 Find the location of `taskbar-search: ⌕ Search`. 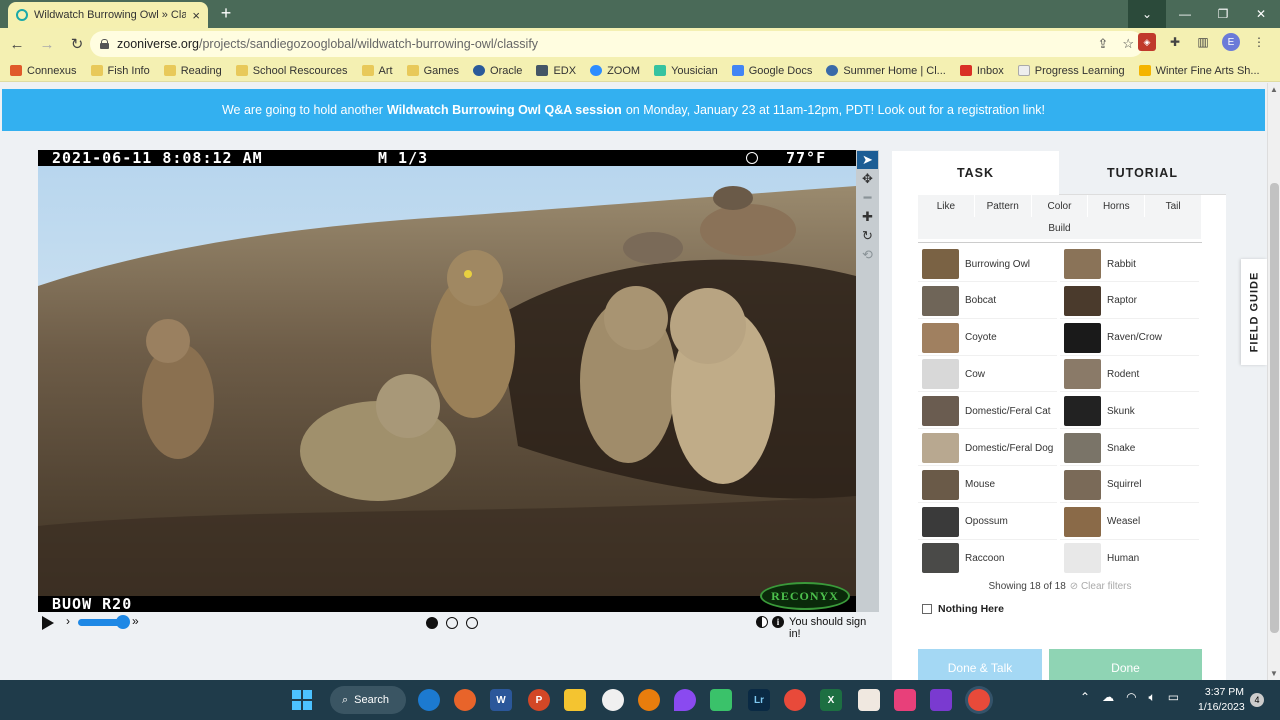

taskbar-search: ⌕ Search is located at coordinates (368, 700).